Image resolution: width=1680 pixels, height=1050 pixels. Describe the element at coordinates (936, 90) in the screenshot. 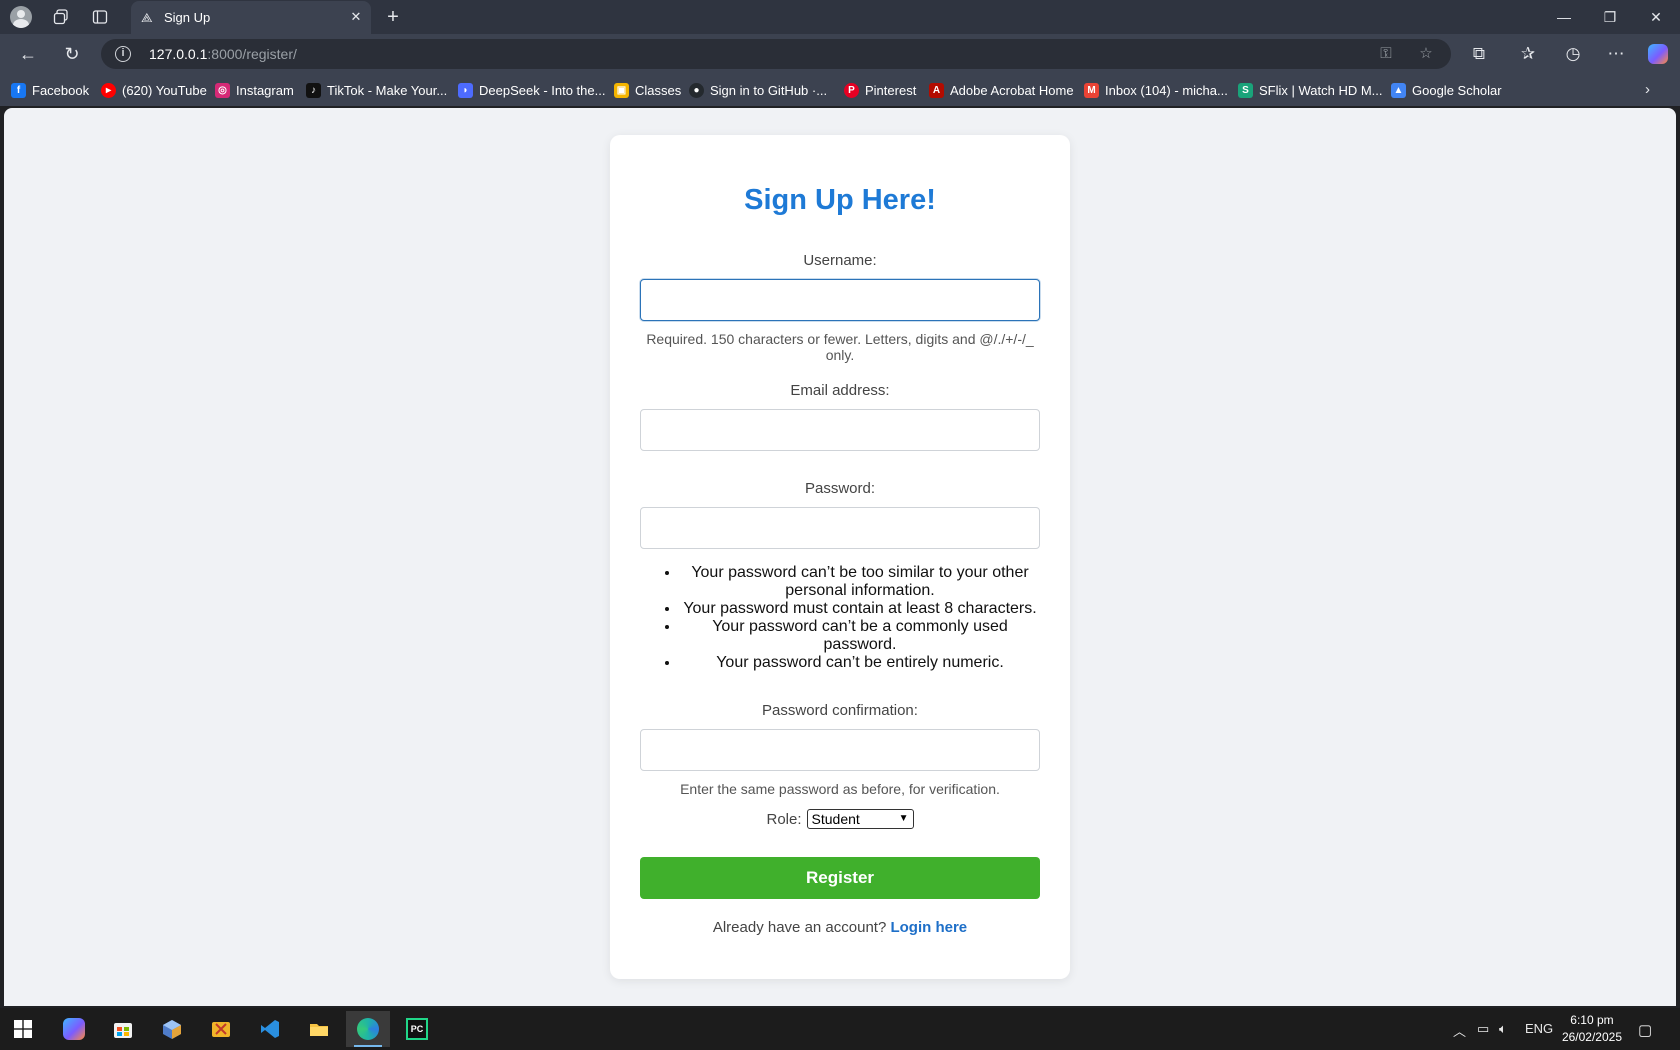

I see `acrobat-icon: A` at that location.